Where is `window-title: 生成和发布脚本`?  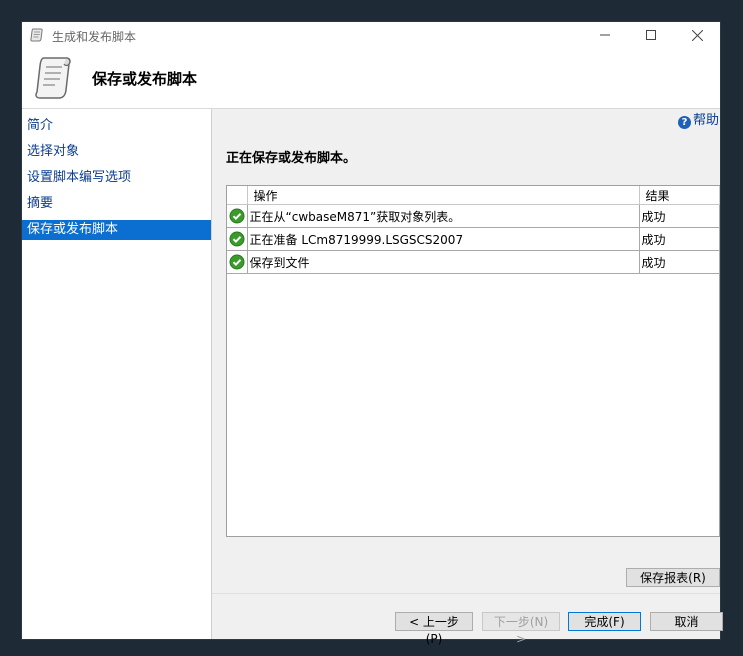 window-title: 生成和发布脚本 is located at coordinates (94, 37).